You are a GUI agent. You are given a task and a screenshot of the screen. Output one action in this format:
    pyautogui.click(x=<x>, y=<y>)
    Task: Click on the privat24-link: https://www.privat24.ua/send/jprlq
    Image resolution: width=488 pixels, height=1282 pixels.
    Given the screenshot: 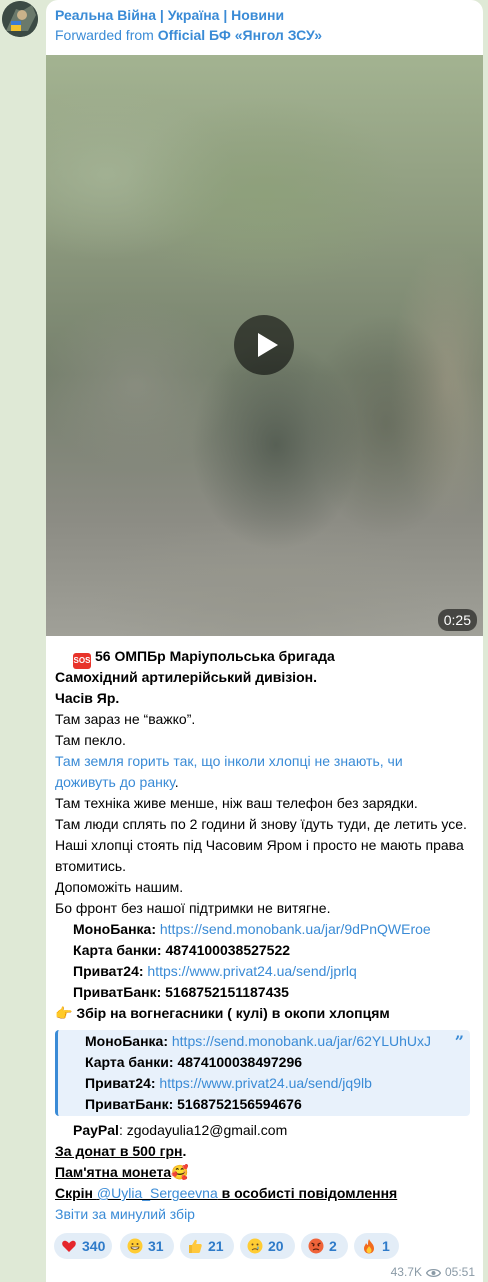 What is the action you would take?
    pyautogui.click(x=251, y=971)
    